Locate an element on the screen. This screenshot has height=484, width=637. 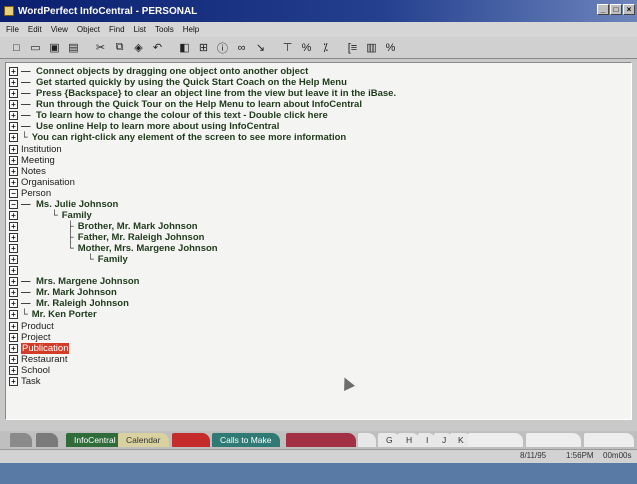
tab-infocentral: InfoCentral is located at coordinates (95, 440).